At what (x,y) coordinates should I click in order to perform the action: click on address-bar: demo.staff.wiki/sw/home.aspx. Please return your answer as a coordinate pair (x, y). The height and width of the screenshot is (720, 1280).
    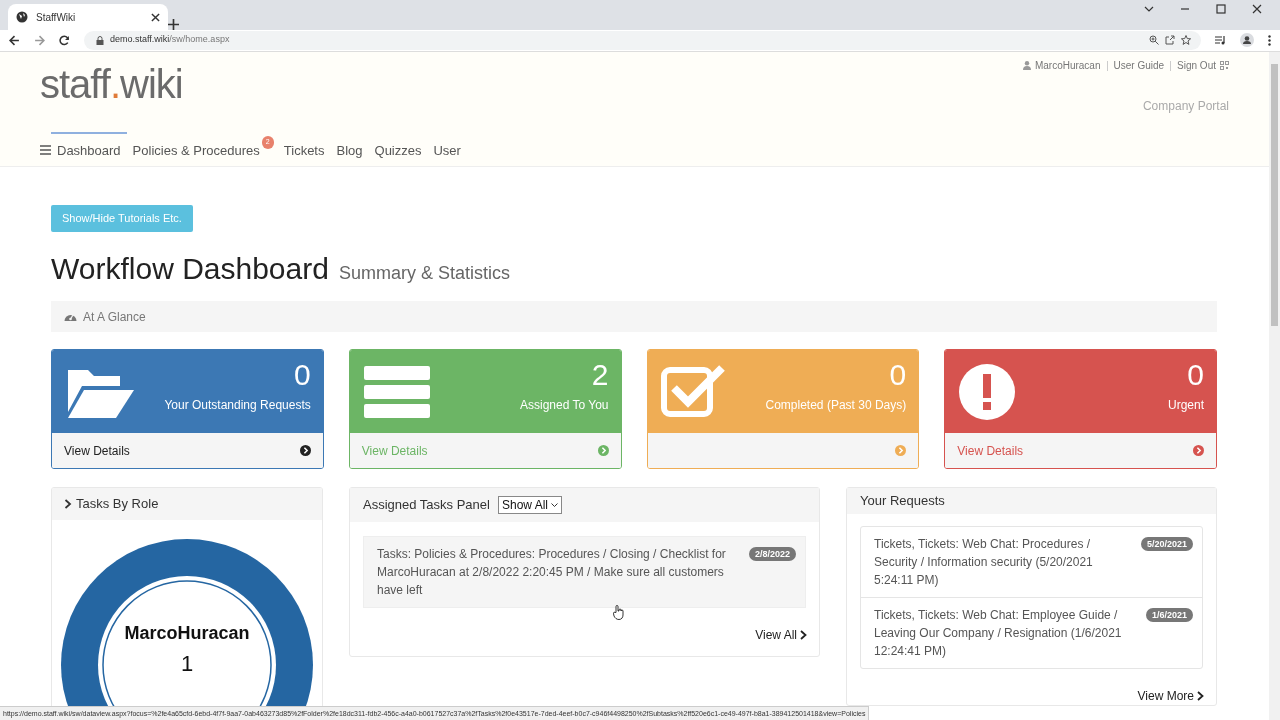
    Looking at the image, I should click on (642, 40).